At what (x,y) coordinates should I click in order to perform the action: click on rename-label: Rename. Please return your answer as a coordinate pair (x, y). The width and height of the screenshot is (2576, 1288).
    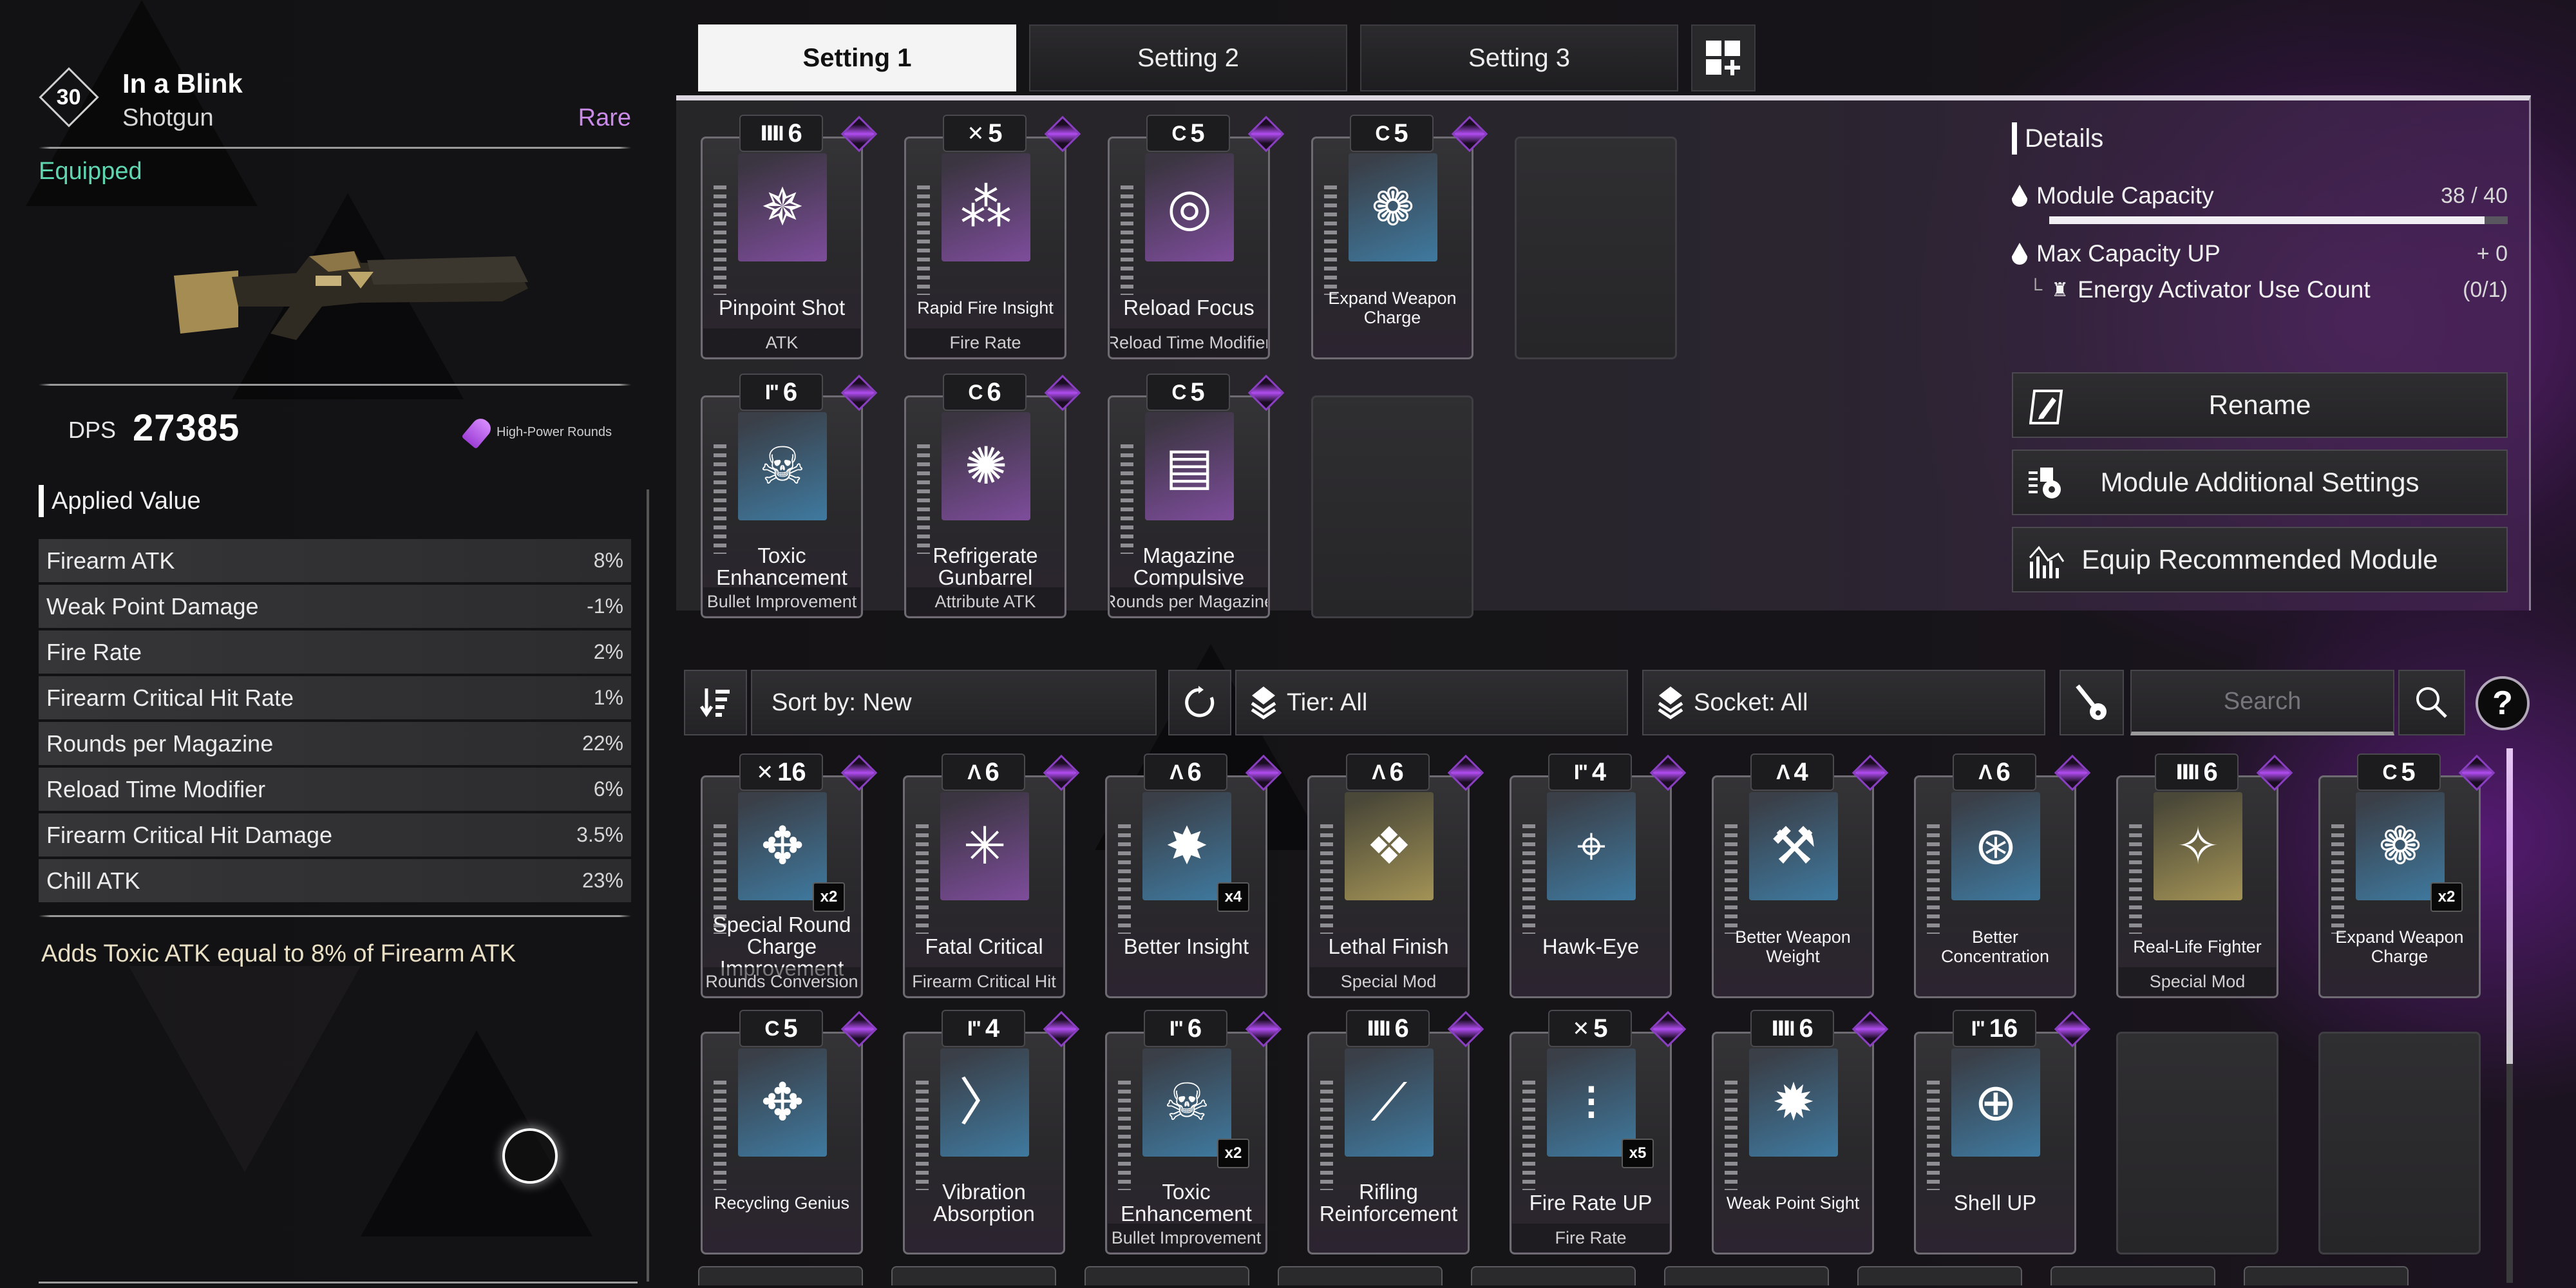
    Looking at the image, I should click on (2260, 405).